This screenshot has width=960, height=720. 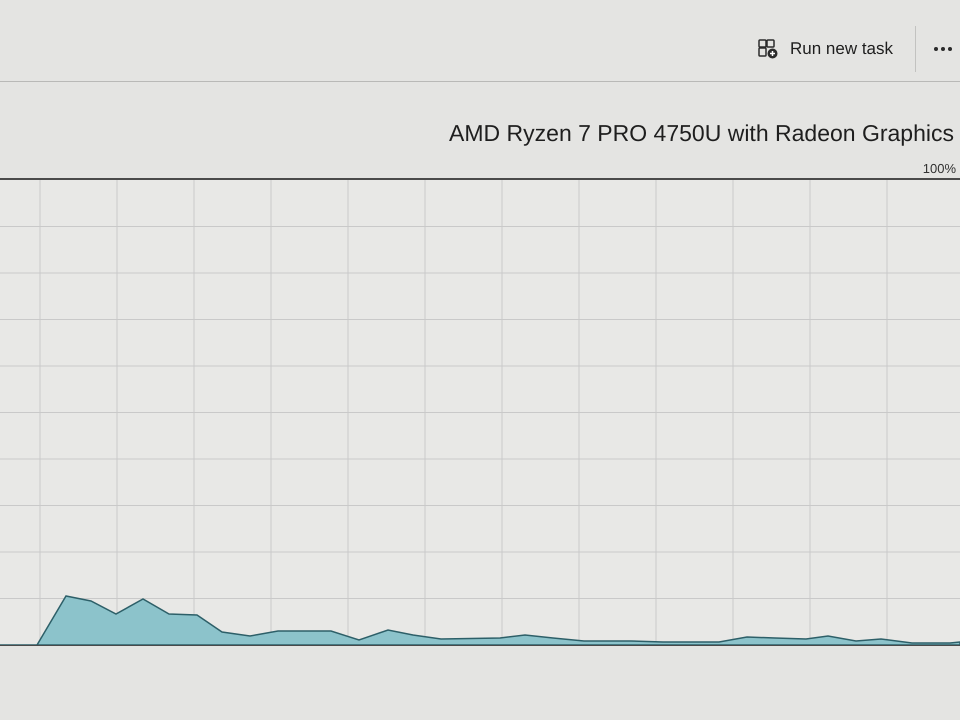 What do you see at coordinates (939, 168) in the screenshot?
I see `graph-max-label: 100%` at bounding box center [939, 168].